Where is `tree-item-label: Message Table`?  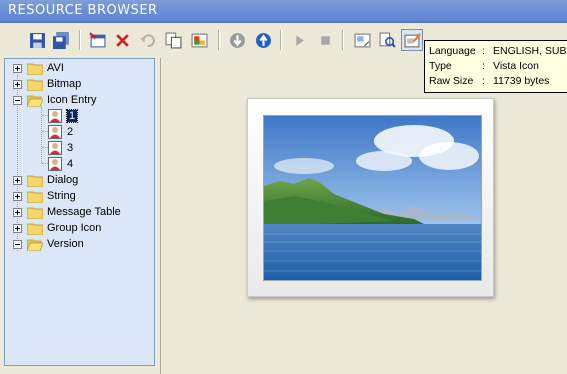
tree-item-label: Message Table is located at coordinates (84, 212).